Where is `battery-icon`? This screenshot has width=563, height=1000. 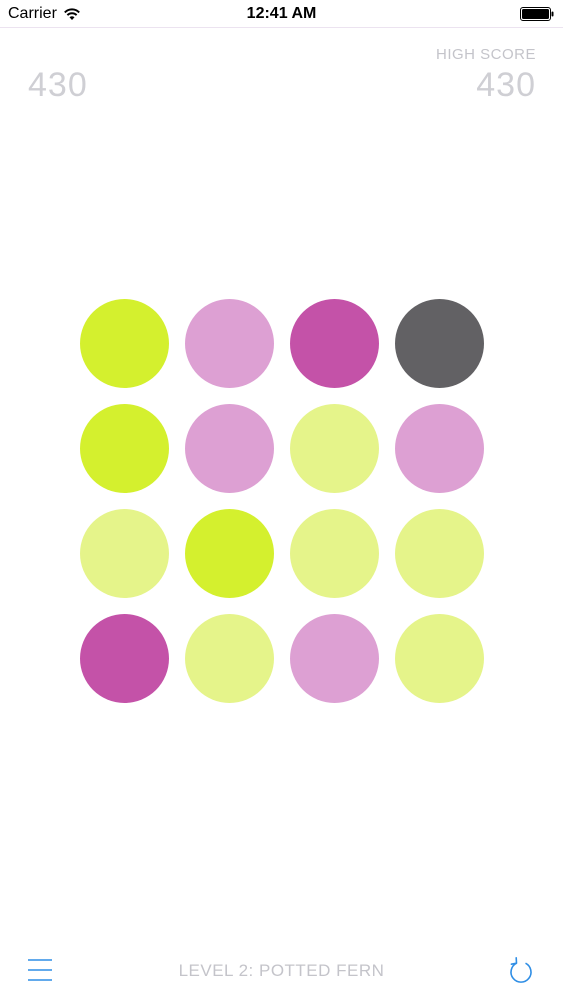 battery-icon is located at coordinates (537, 14).